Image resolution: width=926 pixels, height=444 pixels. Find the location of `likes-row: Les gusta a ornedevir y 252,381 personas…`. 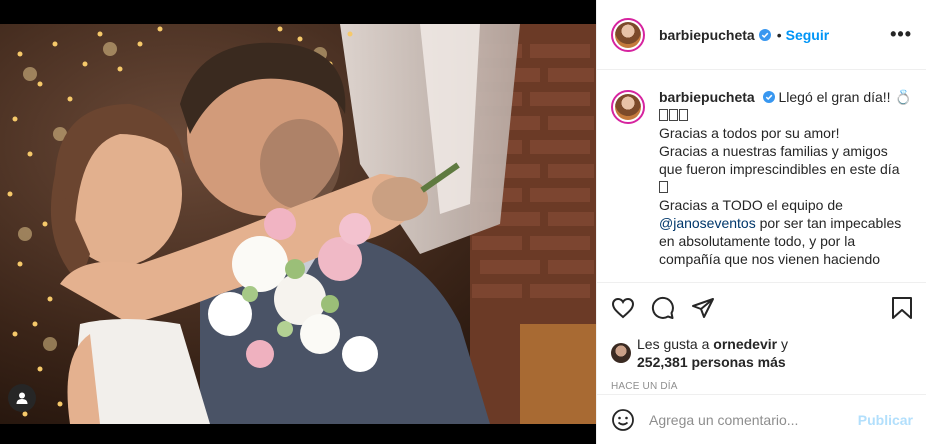

likes-row: Les gusta a ornedevir y 252,381 personas… is located at coordinates (762, 353).